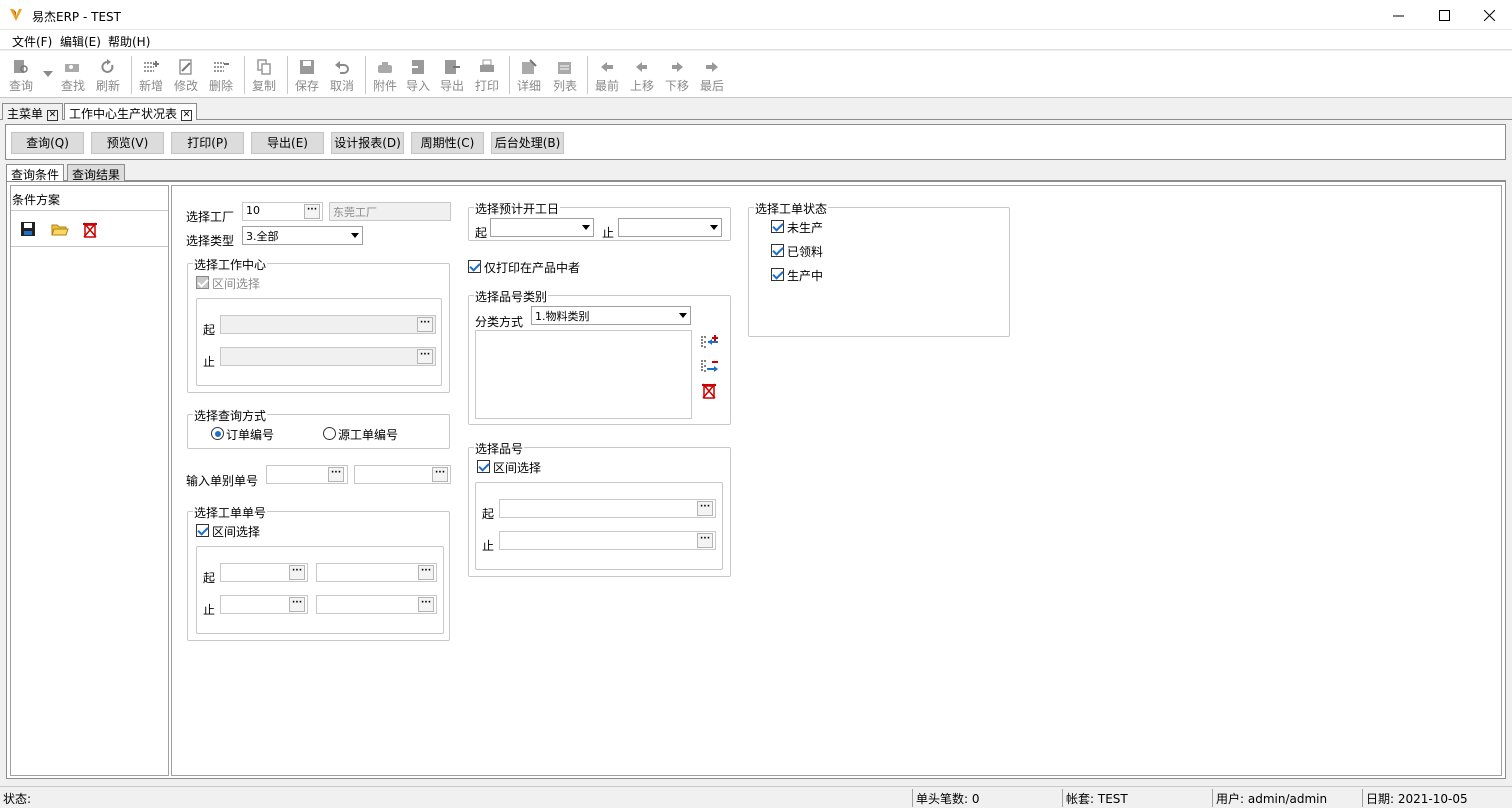 This screenshot has height=808, width=1512. What do you see at coordinates (287, 143) in the screenshot?
I see `export-button: 导出(E)` at bounding box center [287, 143].